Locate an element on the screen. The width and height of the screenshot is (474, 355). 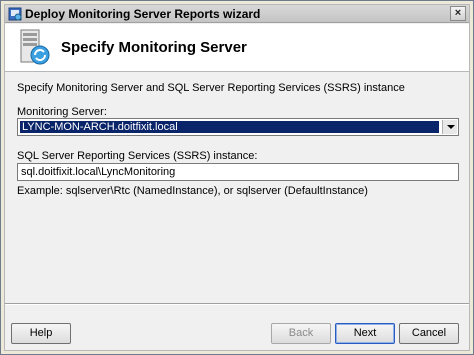
monitoring-server-select: LYNC-MON-ARCH.doitfixit.local is located at coordinates (238, 127).